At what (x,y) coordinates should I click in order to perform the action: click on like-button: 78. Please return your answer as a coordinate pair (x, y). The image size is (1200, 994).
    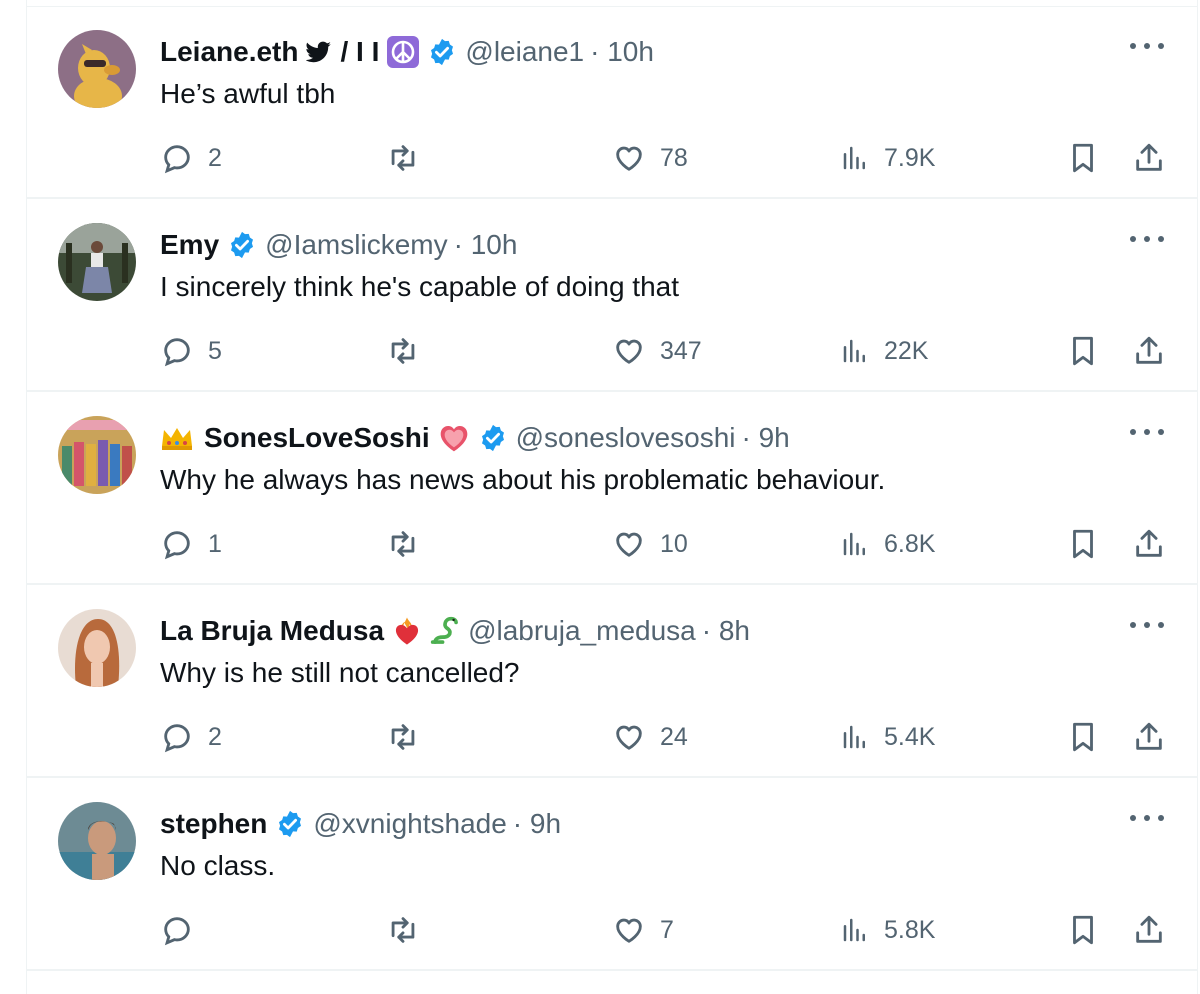
    Looking at the image, I should click on (650, 158).